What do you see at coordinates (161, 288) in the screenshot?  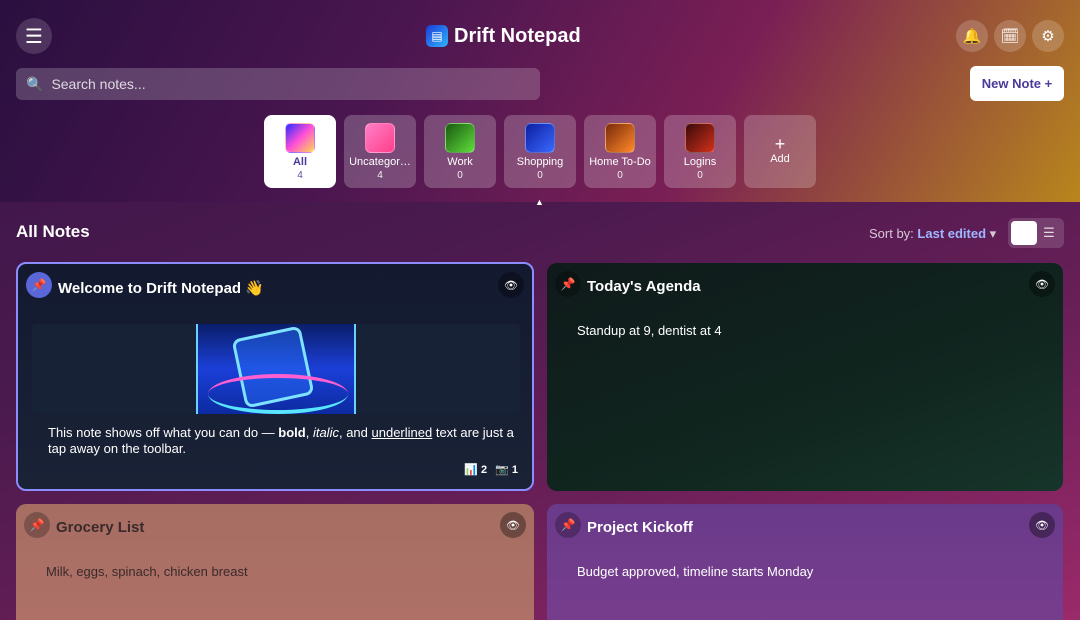 I see `note-title: Welcome to Drift Notepad 👋` at bounding box center [161, 288].